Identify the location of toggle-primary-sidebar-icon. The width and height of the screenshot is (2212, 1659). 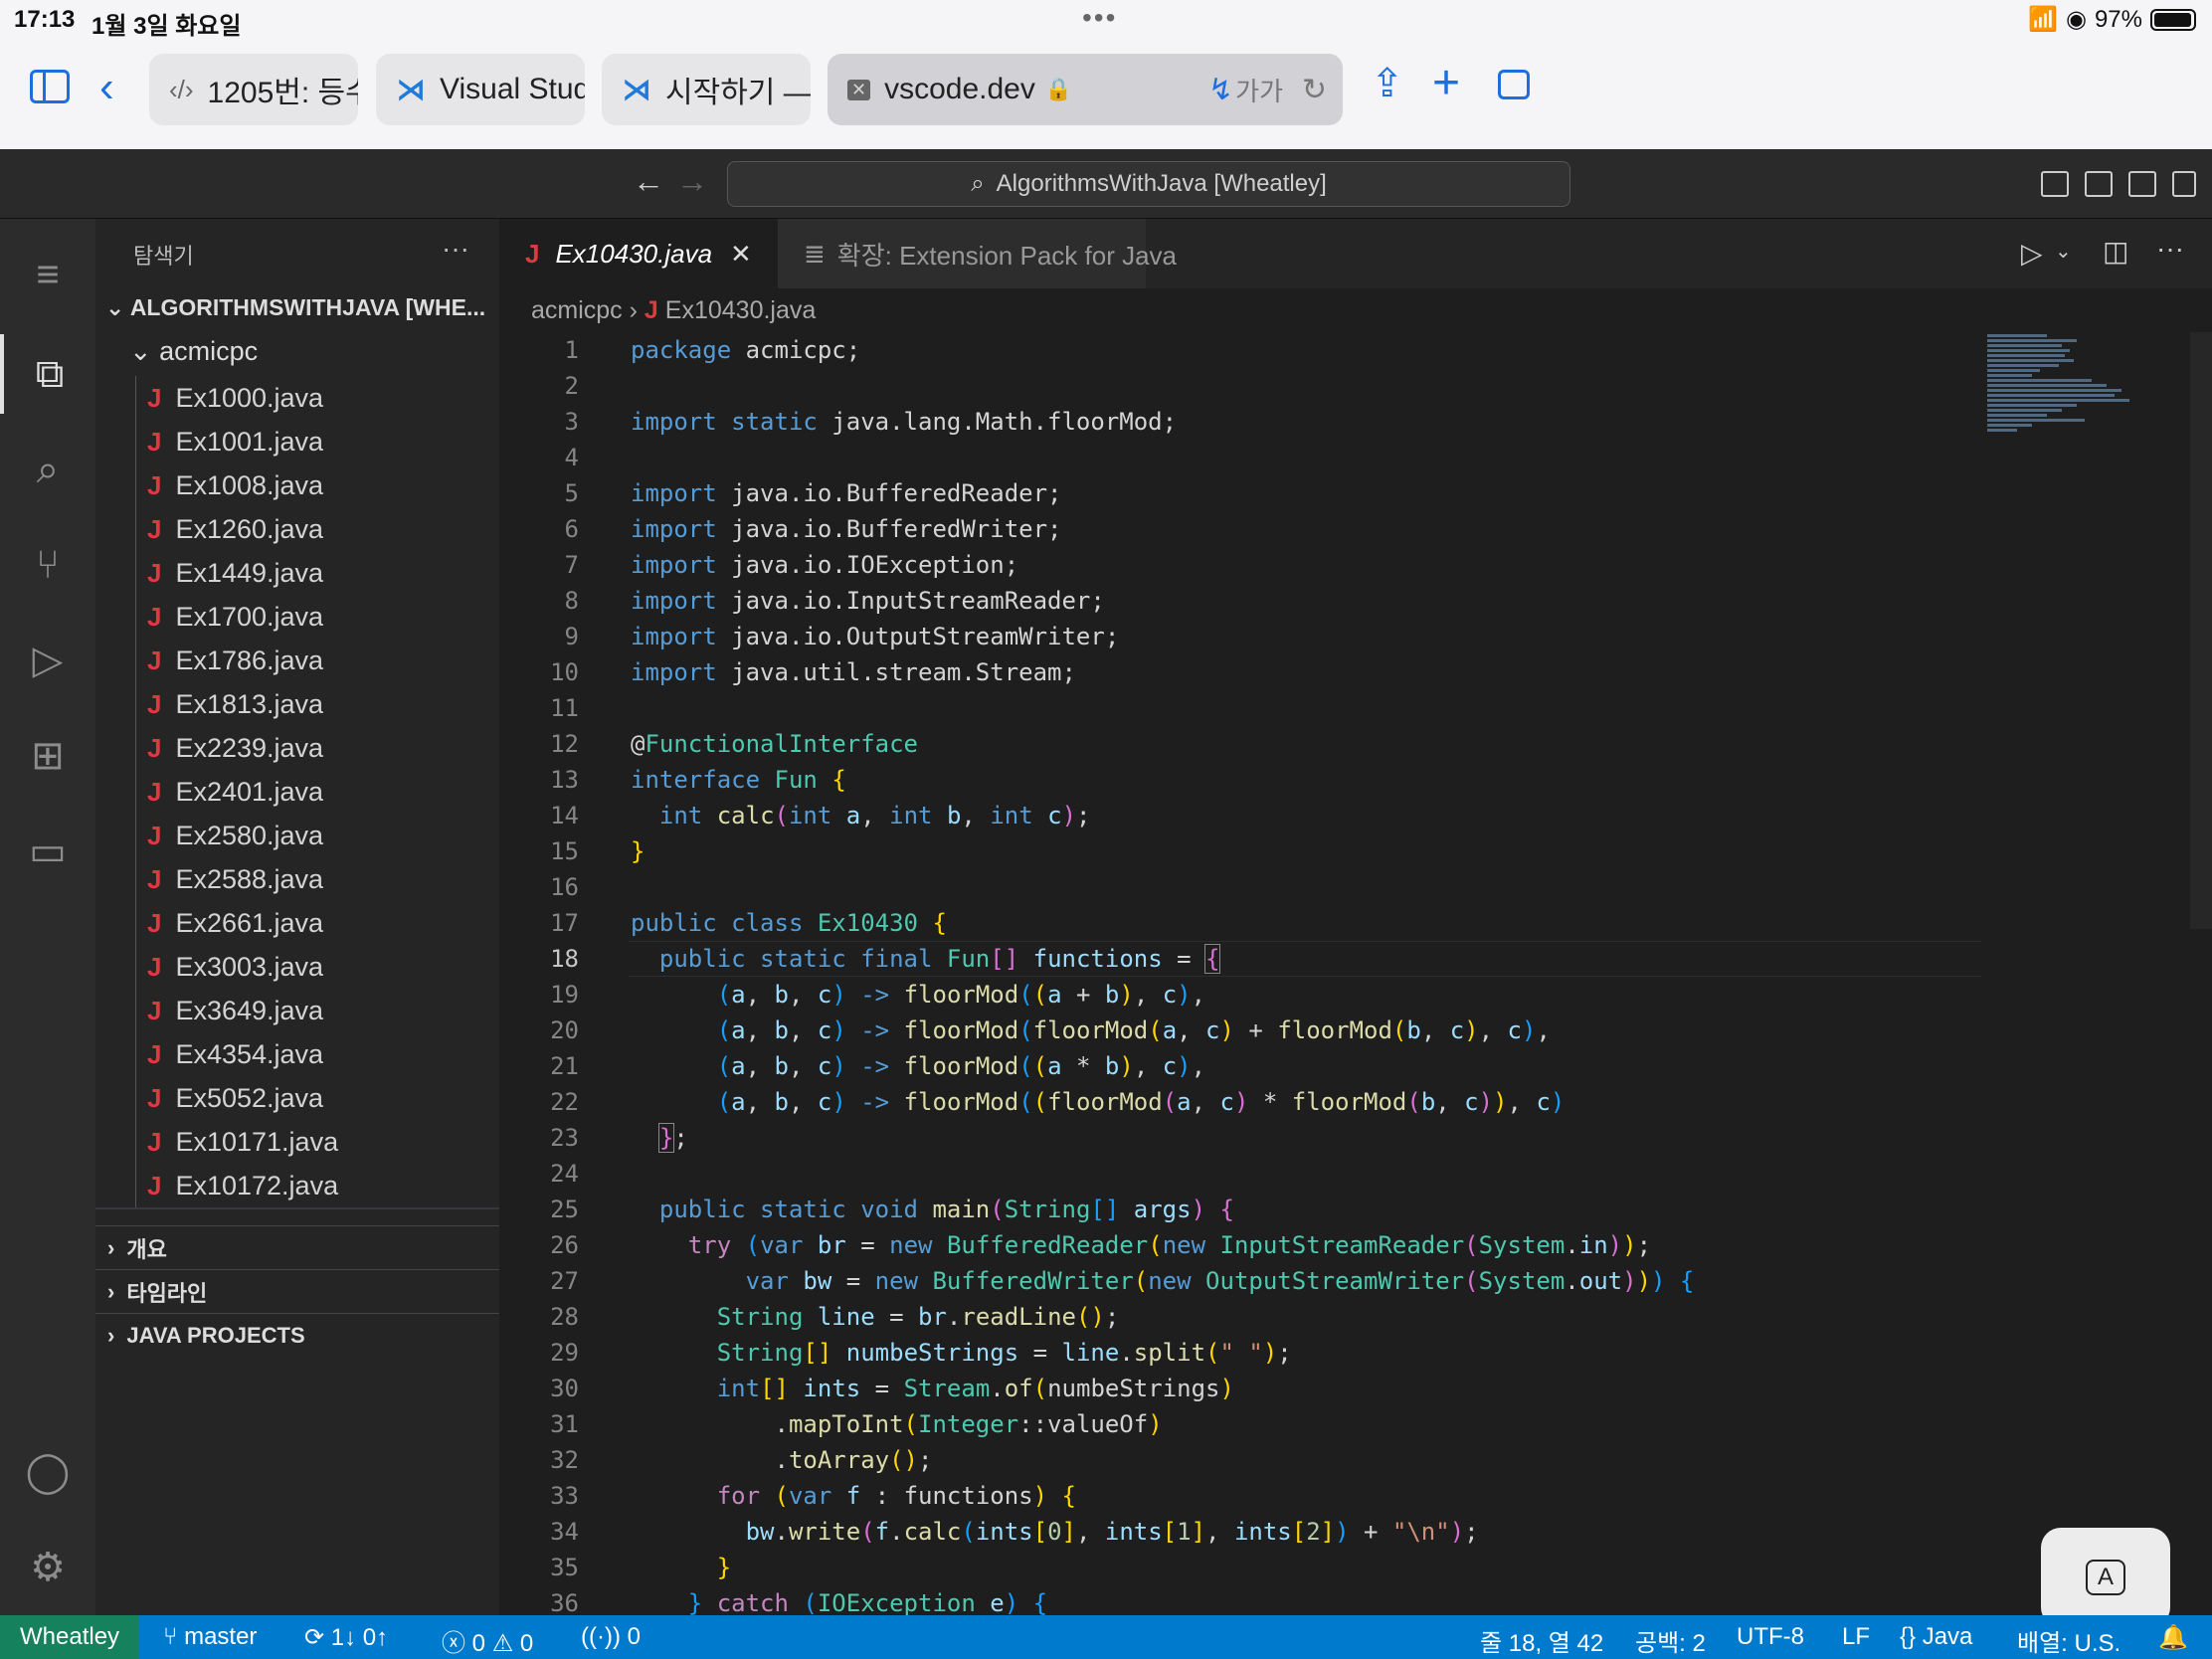
(2055, 184).